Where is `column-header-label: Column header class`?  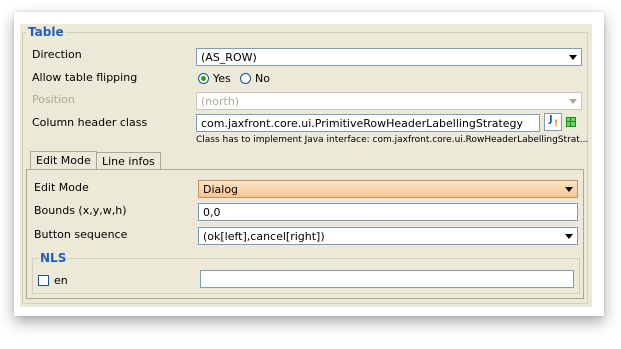
column-header-label: Column header class is located at coordinates (90, 122).